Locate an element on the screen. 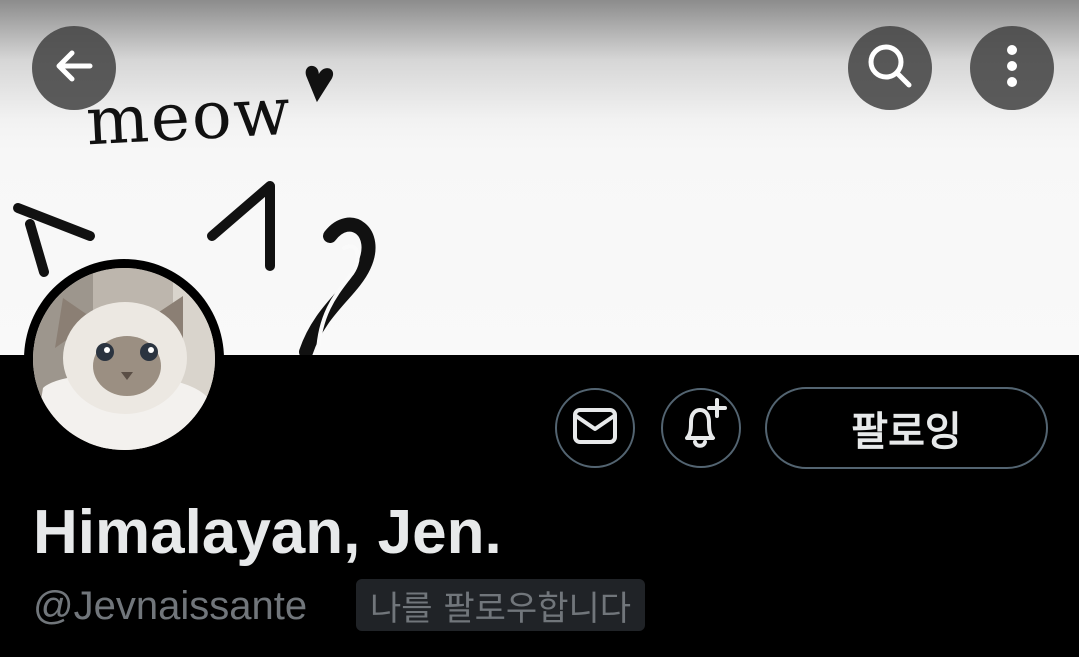 The height and width of the screenshot is (657, 1079). more-options-button is located at coordinates (1012, 68).